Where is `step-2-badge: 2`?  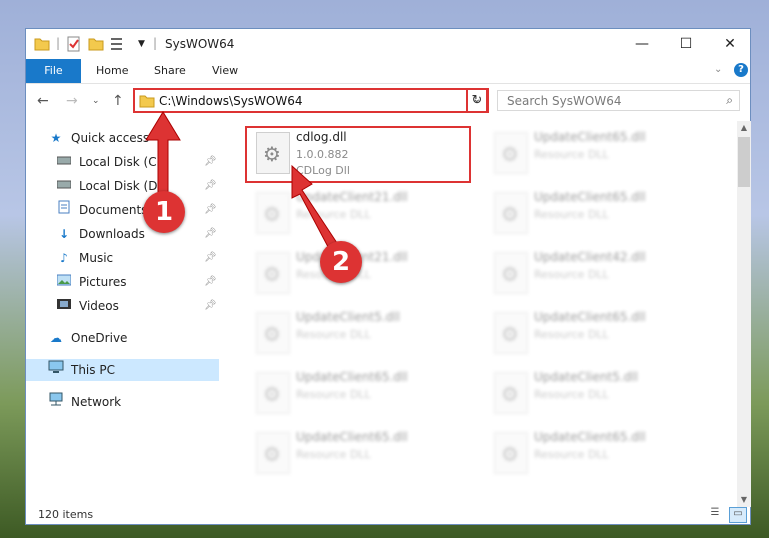 step-2-badge: 2 is located at coordinates (341, 262).